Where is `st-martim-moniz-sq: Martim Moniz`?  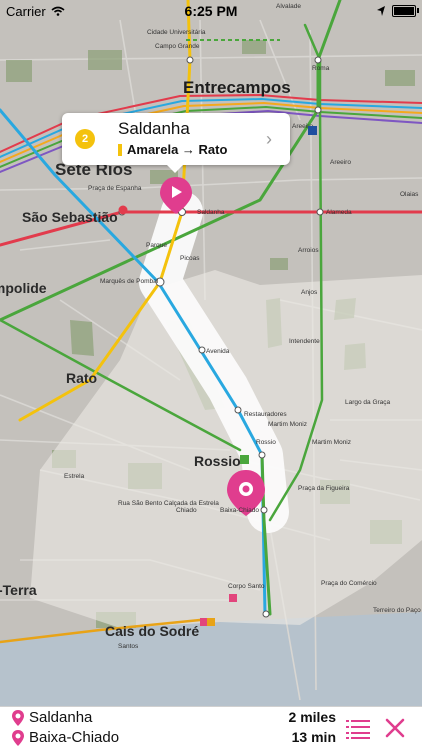
st-martim-moniz-sq: Martim Moniz is located at coordinates (331, 442).